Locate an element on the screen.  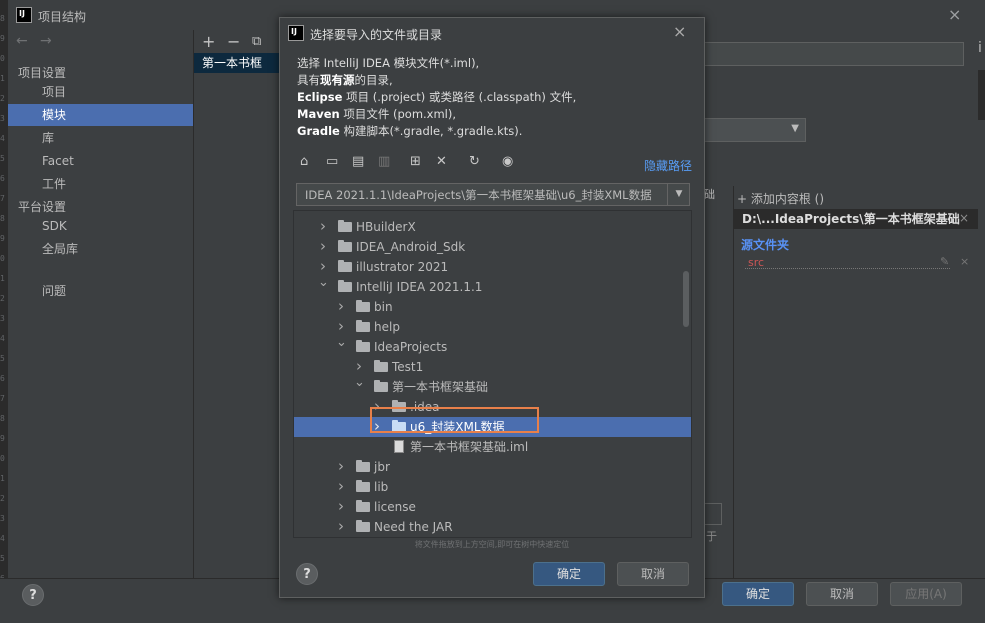
project-settings-header: 项目设置 is located at coordinates (42, 73).